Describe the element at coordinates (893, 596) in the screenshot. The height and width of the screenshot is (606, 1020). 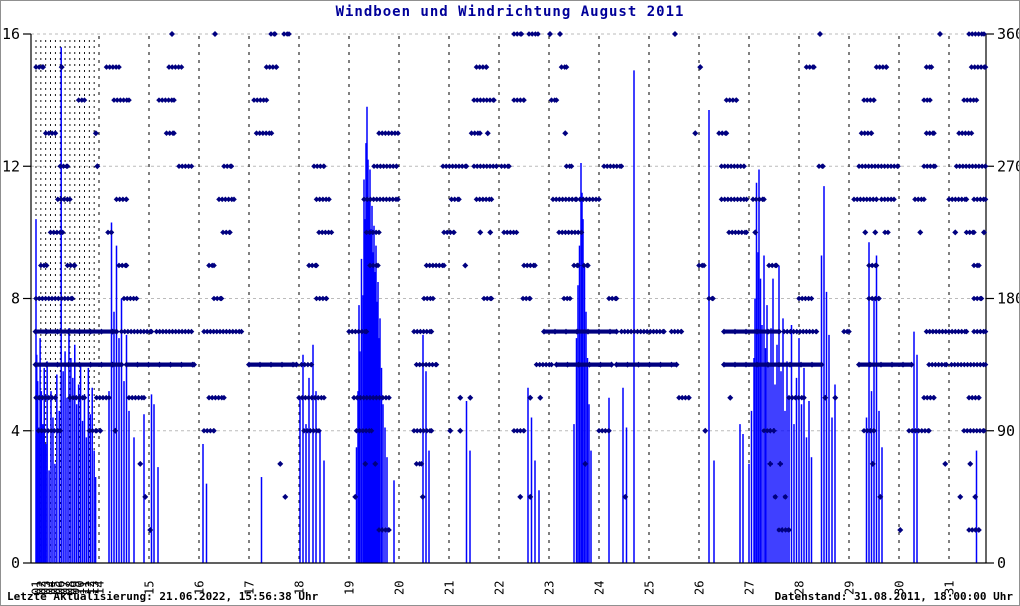
I see `data-state-text: Datenstand: 31.08.2011, 18:00:00 Uhr` at that location.